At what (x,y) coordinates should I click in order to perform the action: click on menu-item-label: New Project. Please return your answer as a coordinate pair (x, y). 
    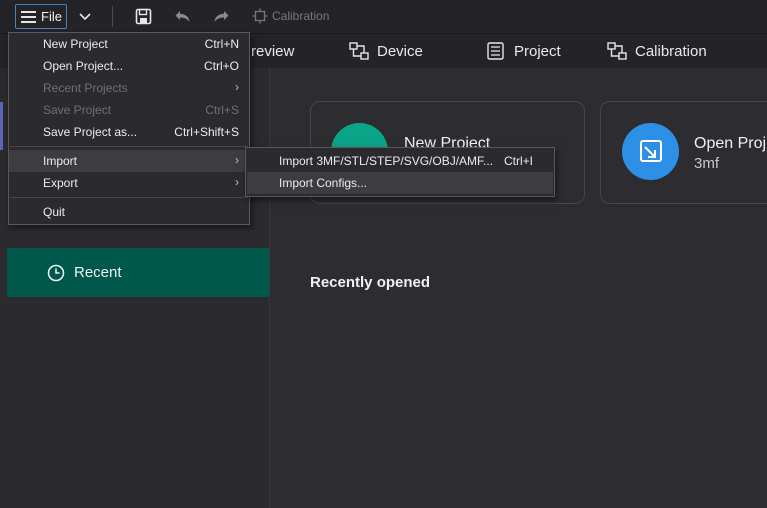
    Looking at the image, I should click on (75, 44).